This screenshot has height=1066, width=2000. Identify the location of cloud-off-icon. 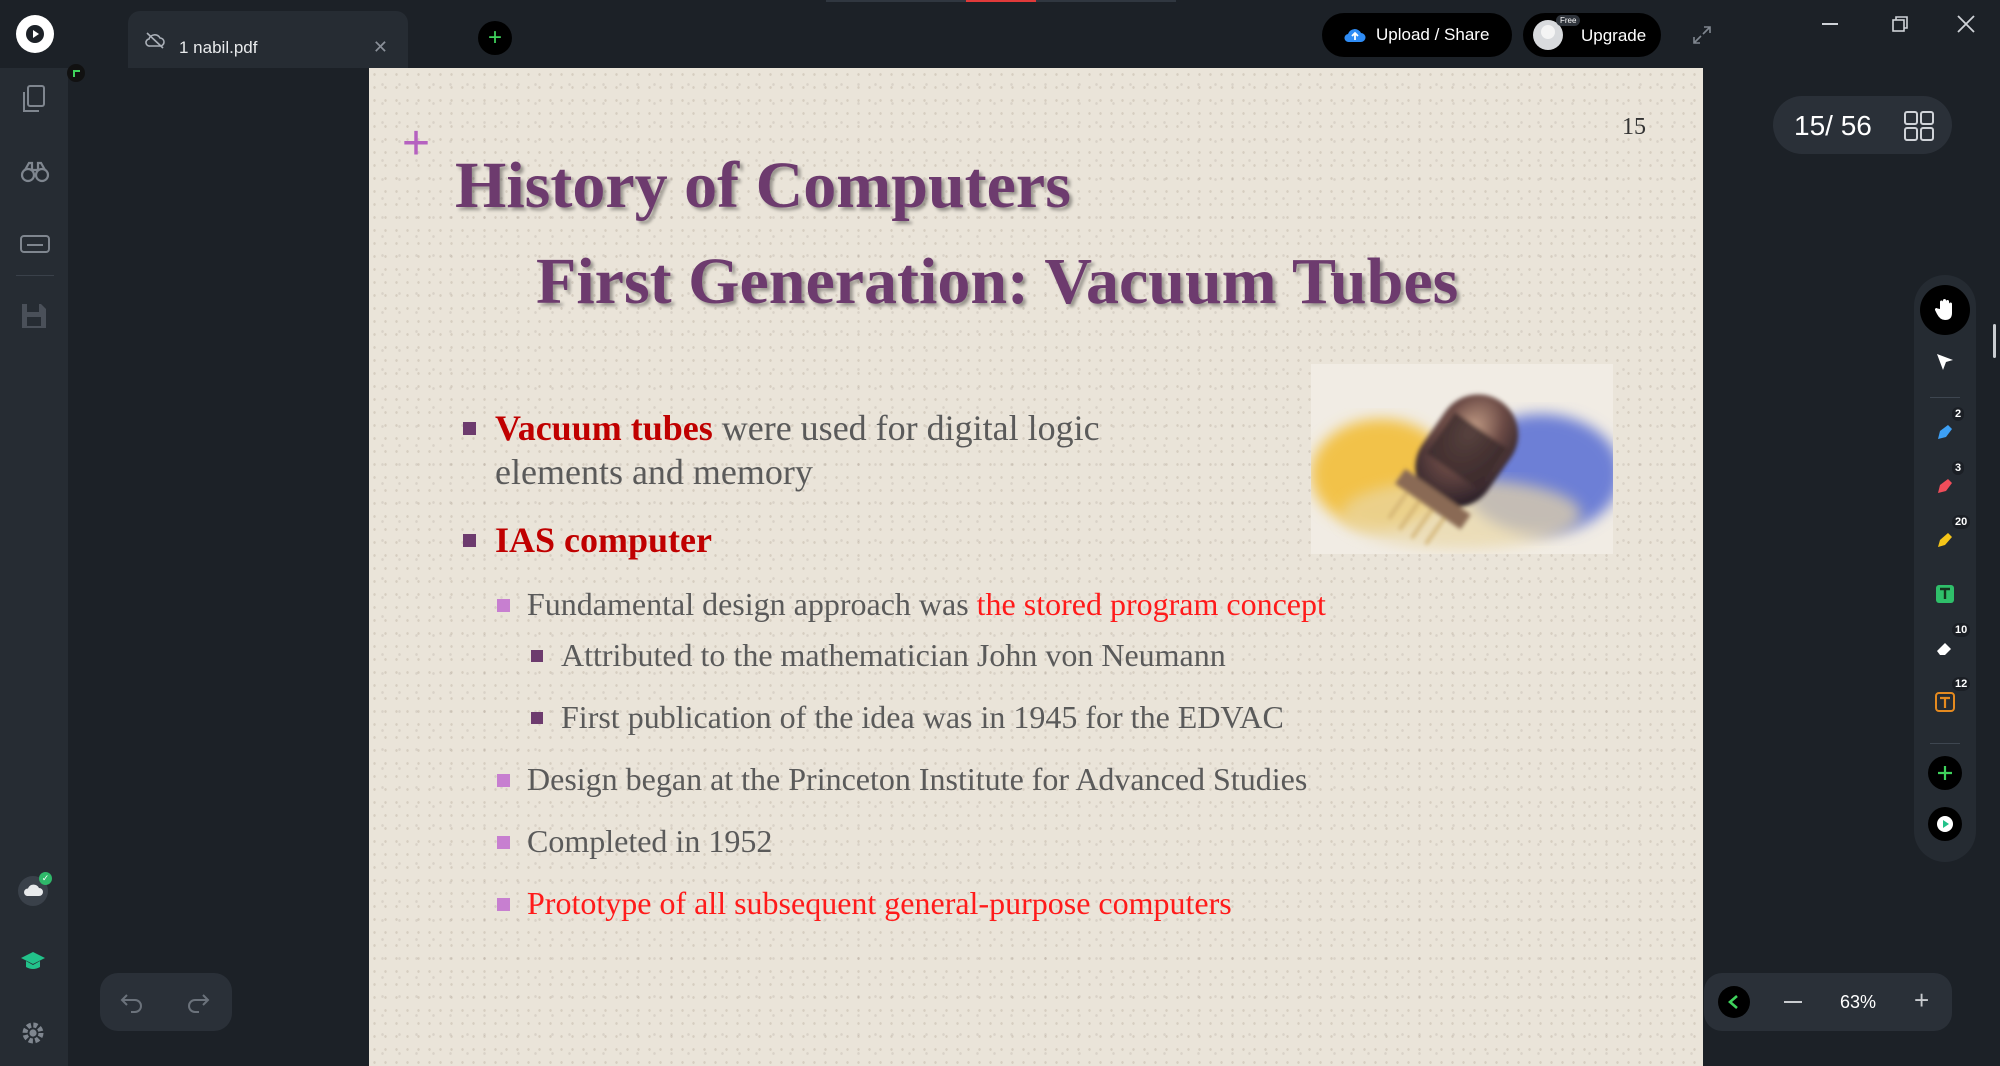
(155, 40).